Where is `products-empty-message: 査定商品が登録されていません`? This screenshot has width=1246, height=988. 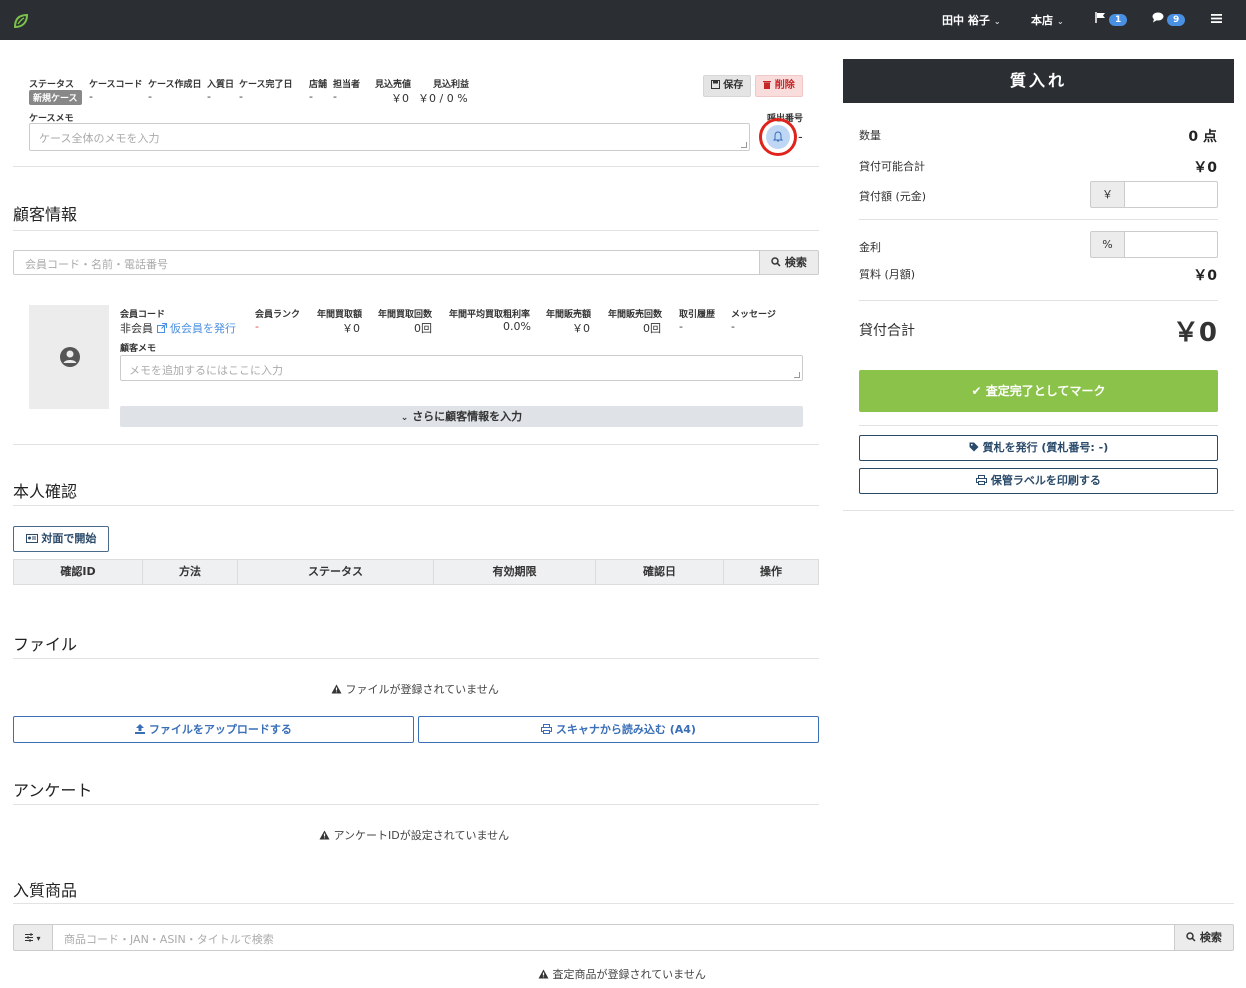
products-empty-message: 査定商品が登録されていません is located at coordinates (622, 974).